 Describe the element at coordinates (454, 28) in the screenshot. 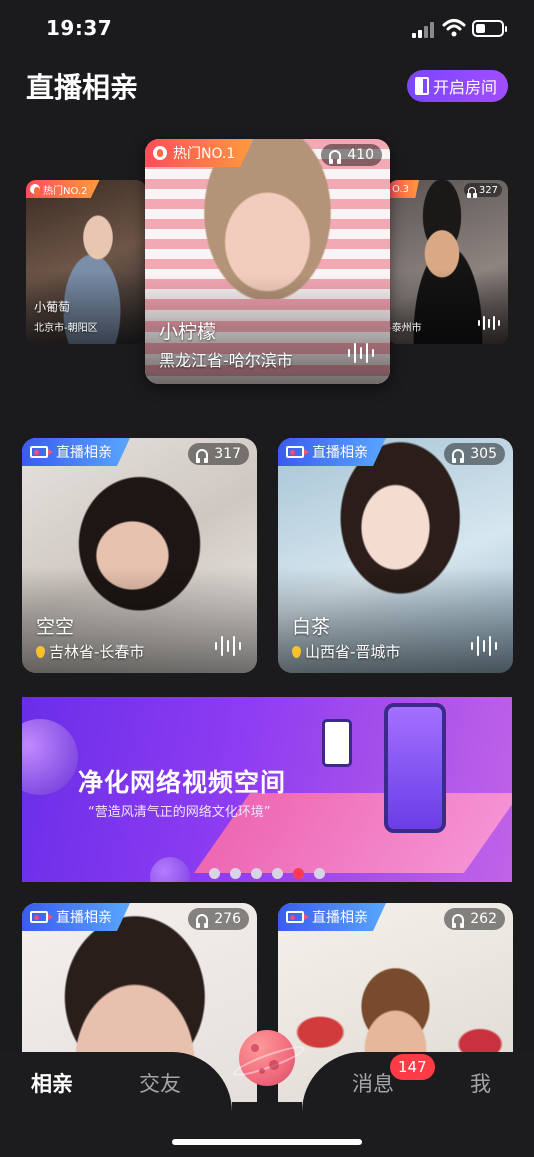

I see `wifi-icon` at that location.